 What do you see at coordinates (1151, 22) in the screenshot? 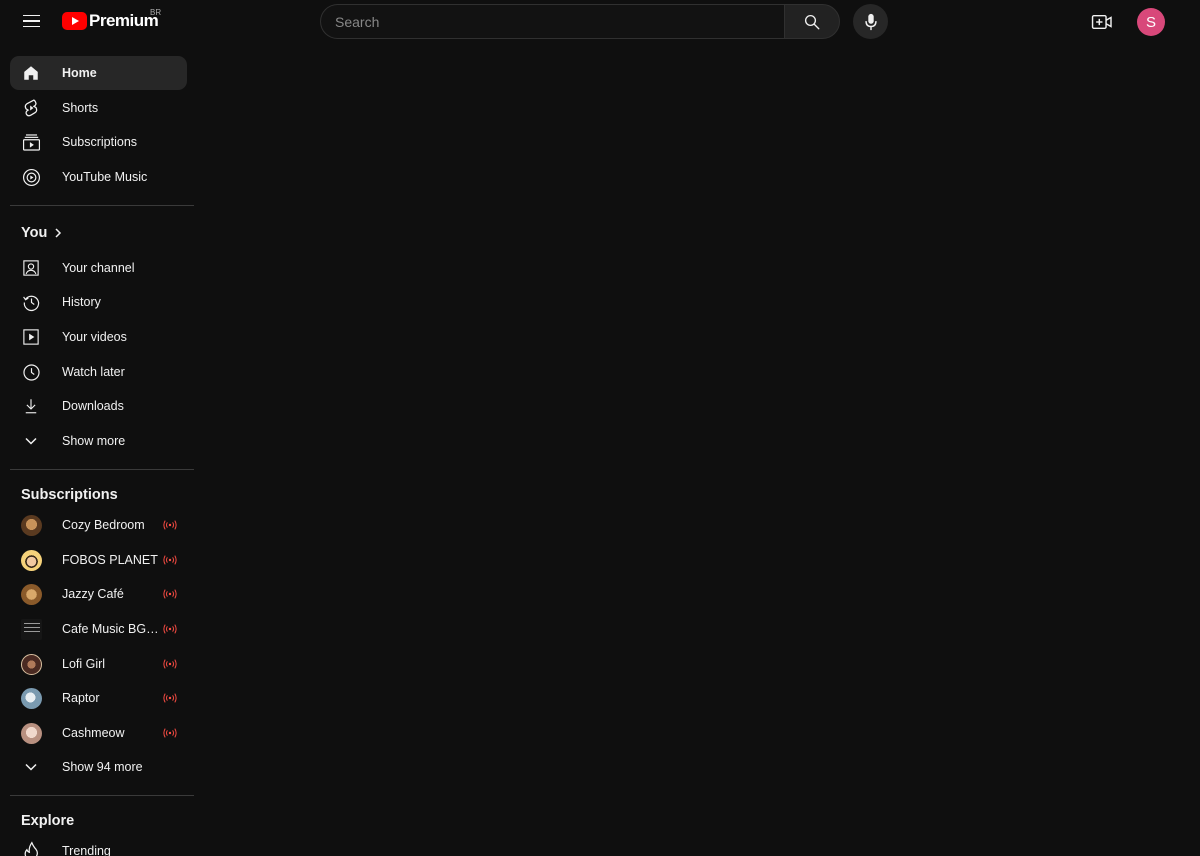
I see `account-avatar: S` at bounding box center [1151, 22].